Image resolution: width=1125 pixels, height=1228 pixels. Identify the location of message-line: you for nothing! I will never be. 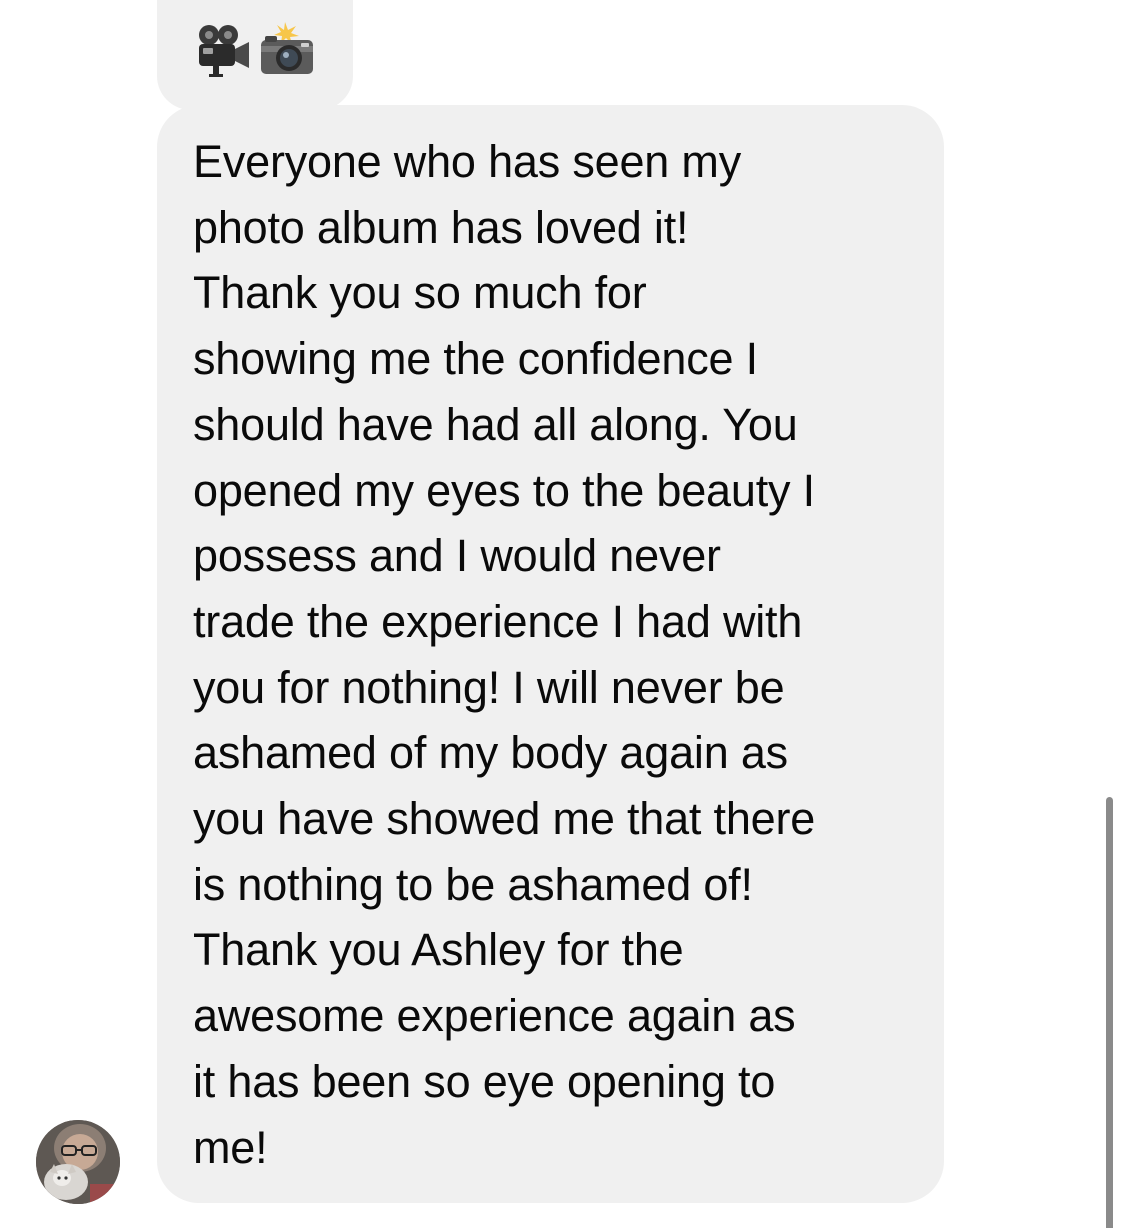
(489, 687).